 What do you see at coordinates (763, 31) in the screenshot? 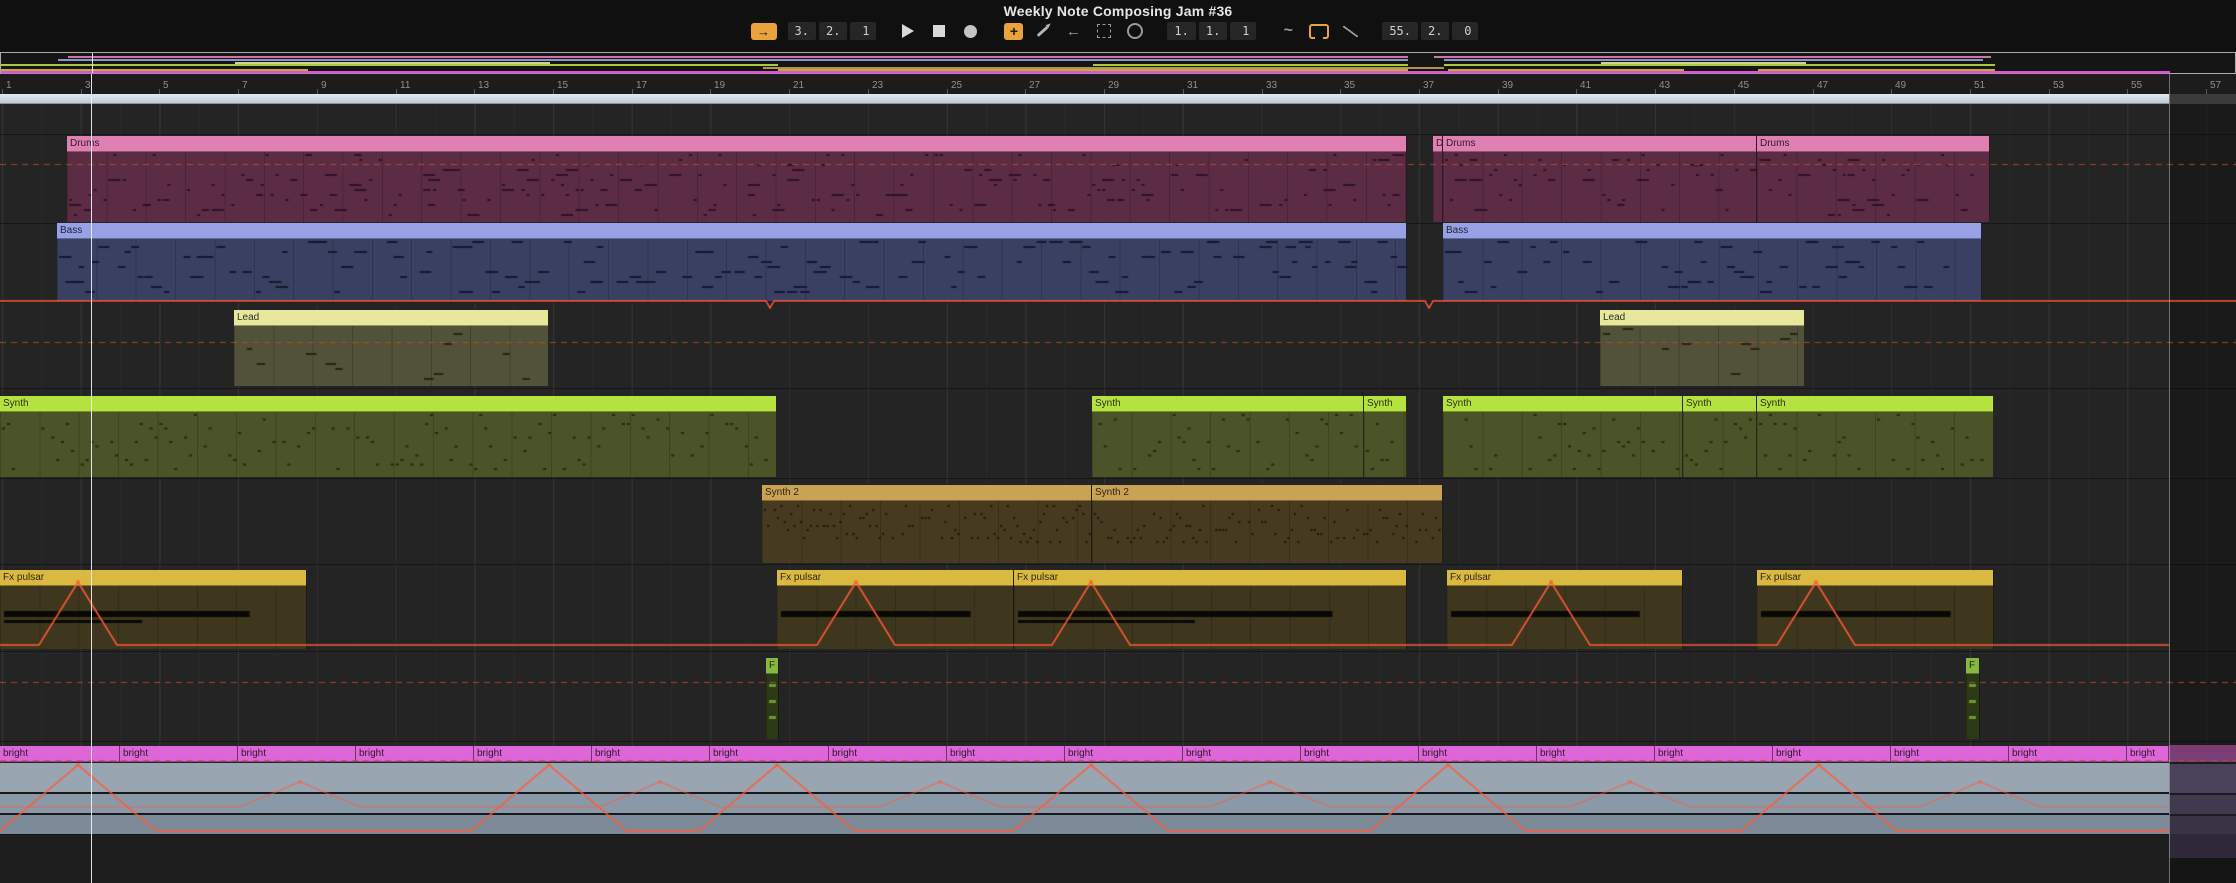
I see `follow-button: →` at bounding box center [763, 31].